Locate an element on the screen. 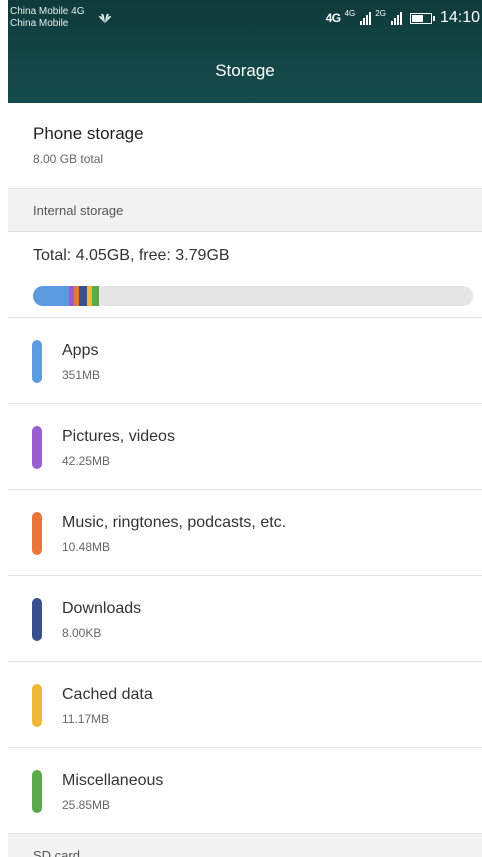  storage-category-item: Downloads 8.00KB is located at coordinates (245, 619).